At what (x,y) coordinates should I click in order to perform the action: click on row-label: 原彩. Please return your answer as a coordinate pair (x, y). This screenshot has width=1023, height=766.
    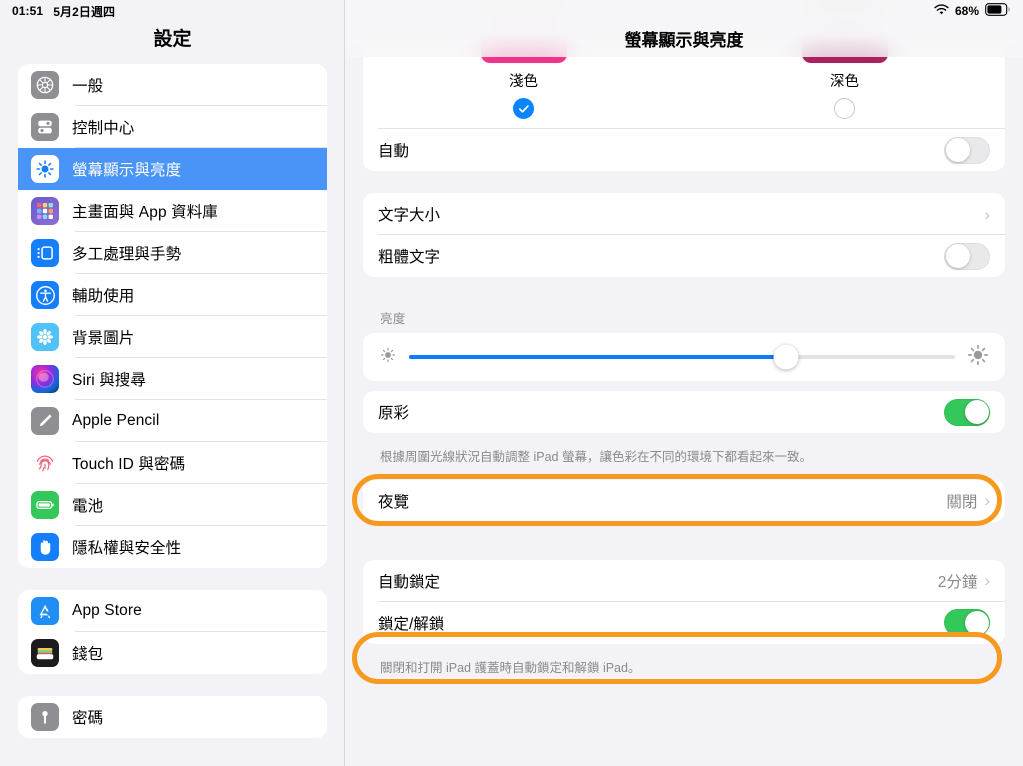
    Looking at the image, I should click on (394, 413).